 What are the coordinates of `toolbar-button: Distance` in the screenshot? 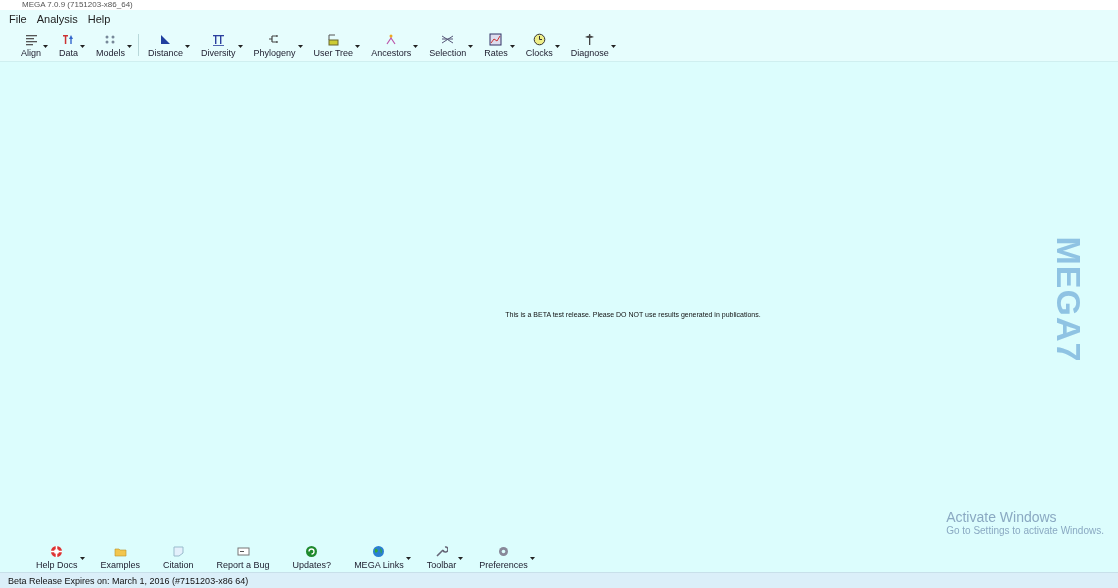 It's located at (168, 45).